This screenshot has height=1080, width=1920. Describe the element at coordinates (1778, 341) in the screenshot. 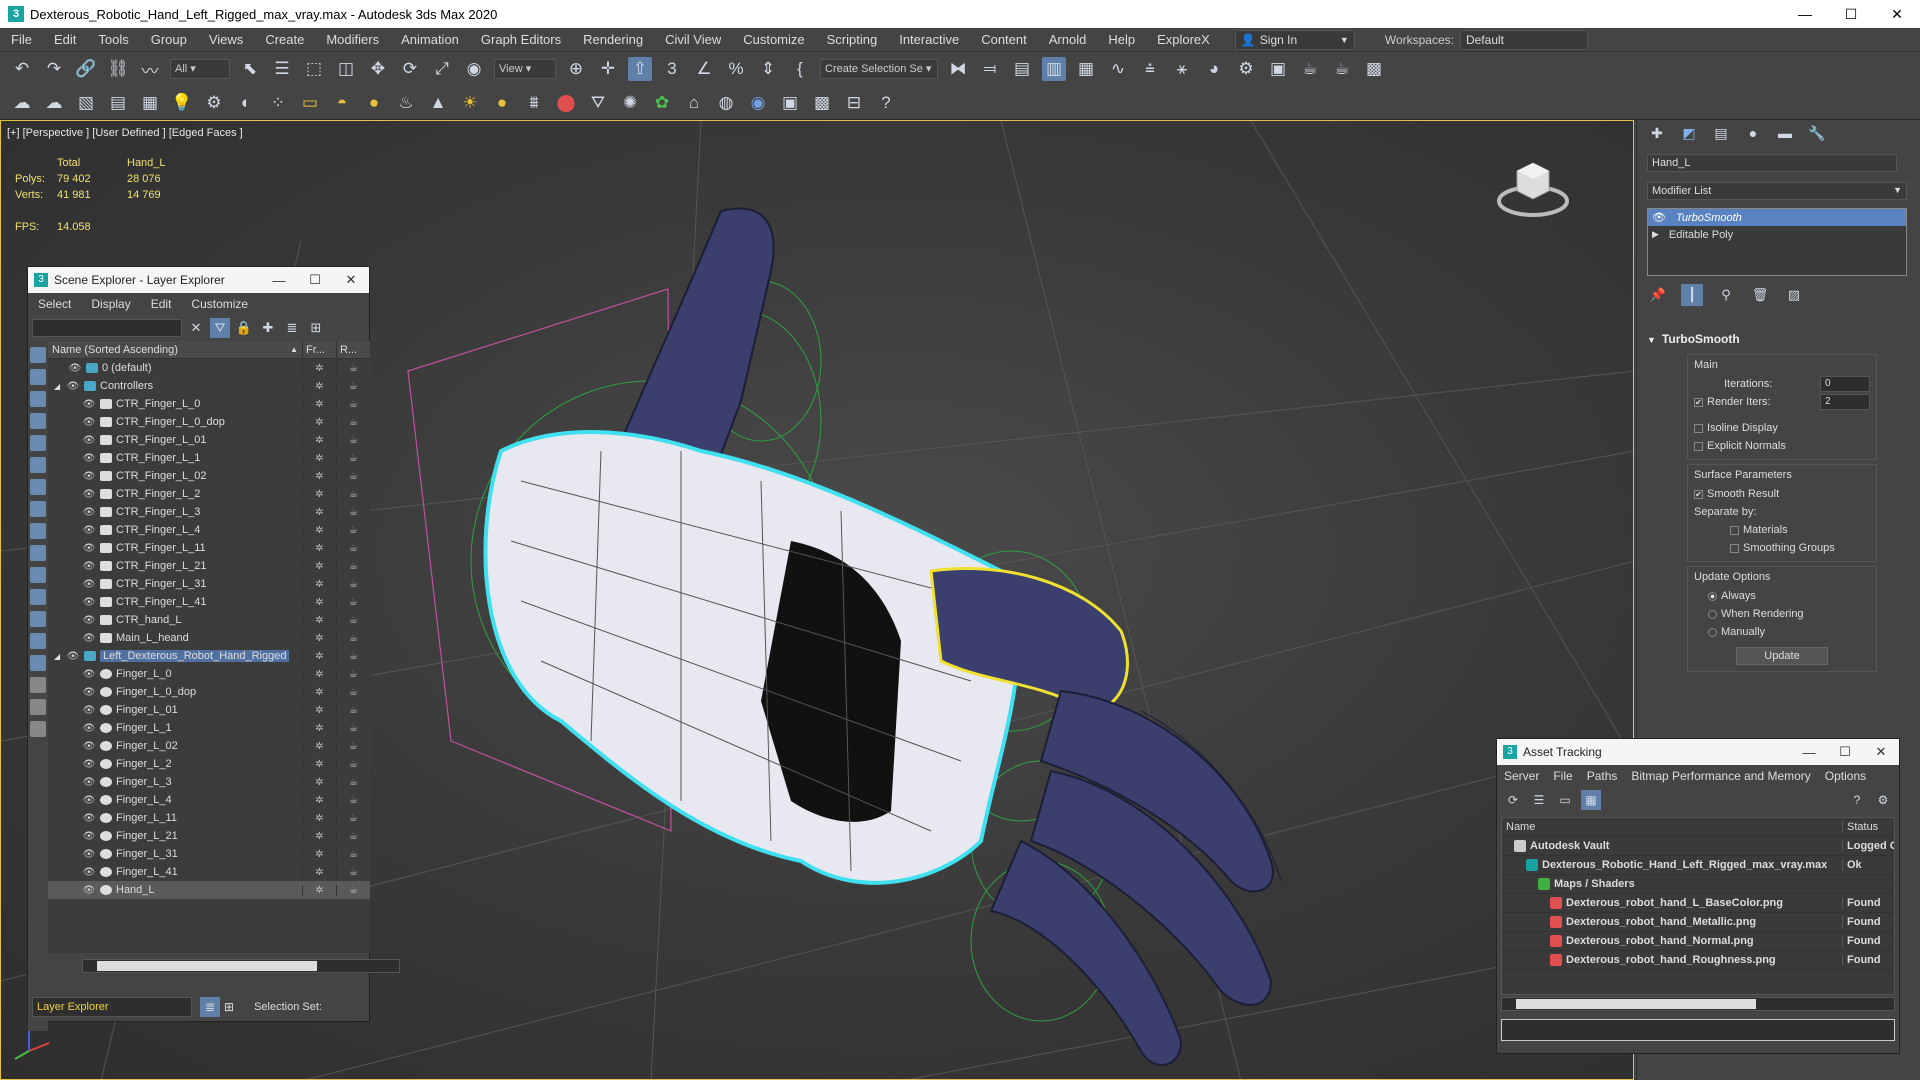

I see `rollout-header: ▼ TurboSmooth` at that location.